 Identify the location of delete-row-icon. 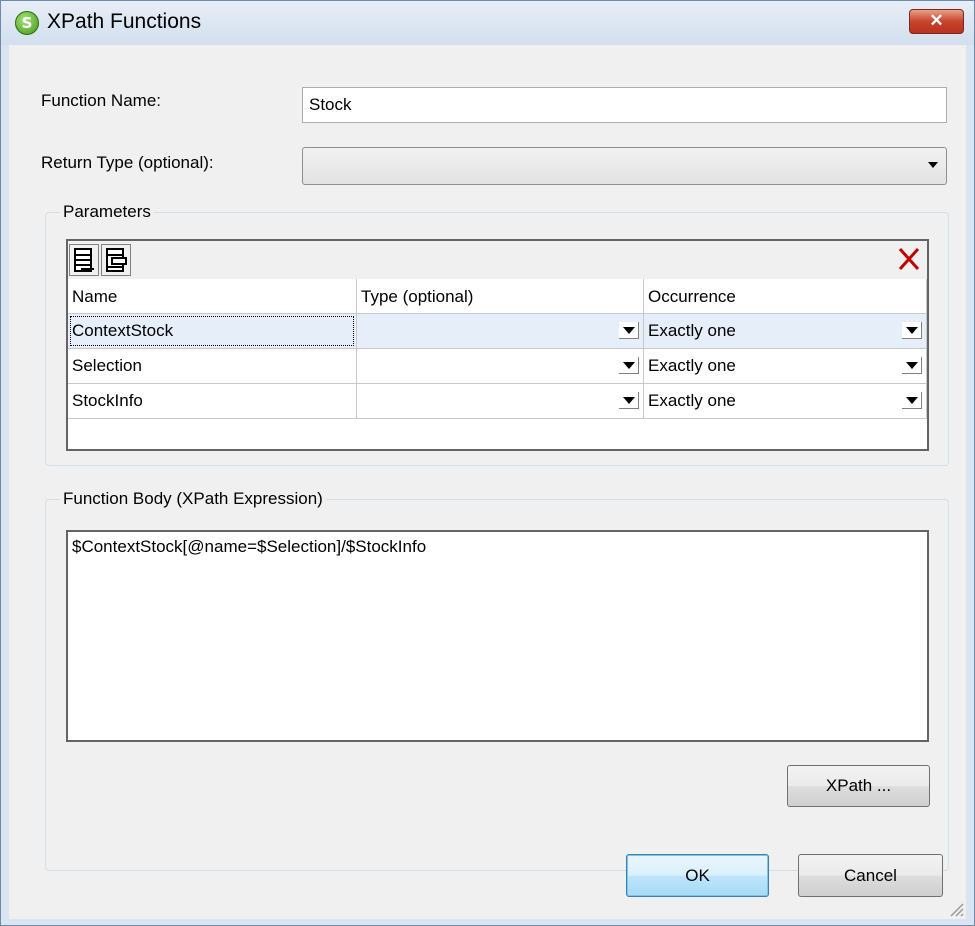
(909, 259).